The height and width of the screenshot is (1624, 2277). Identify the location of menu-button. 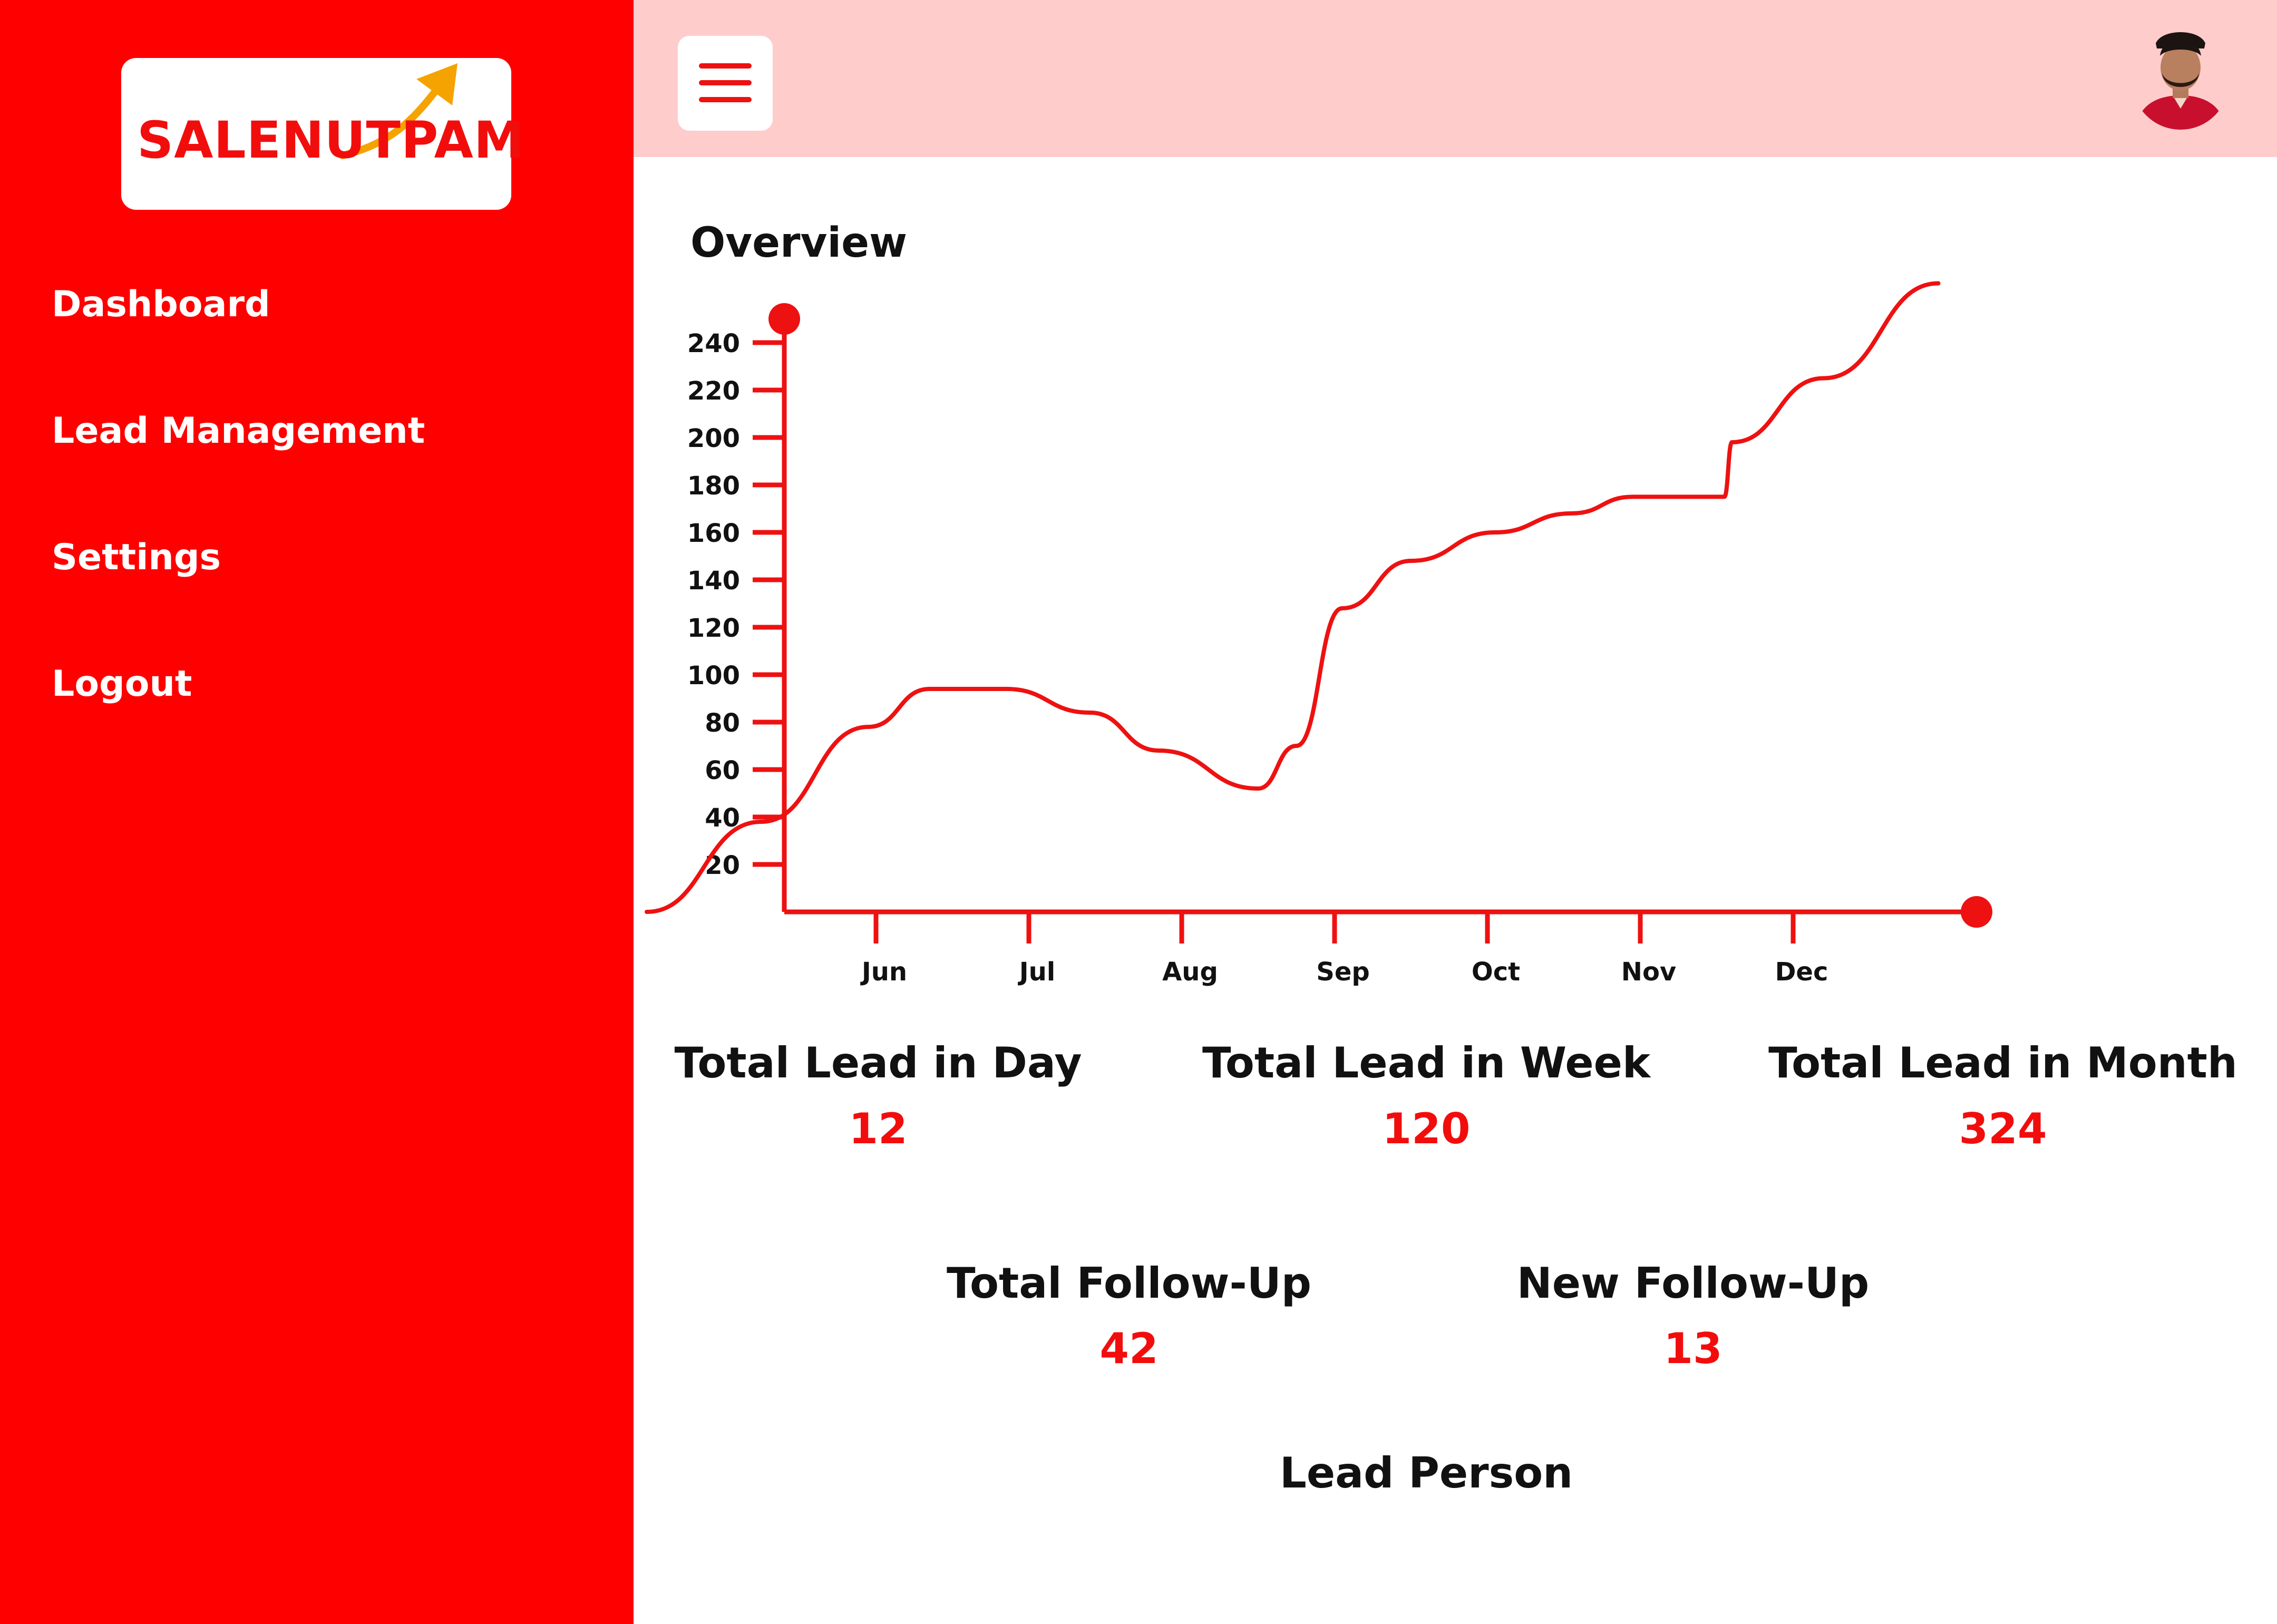
(725, 83).